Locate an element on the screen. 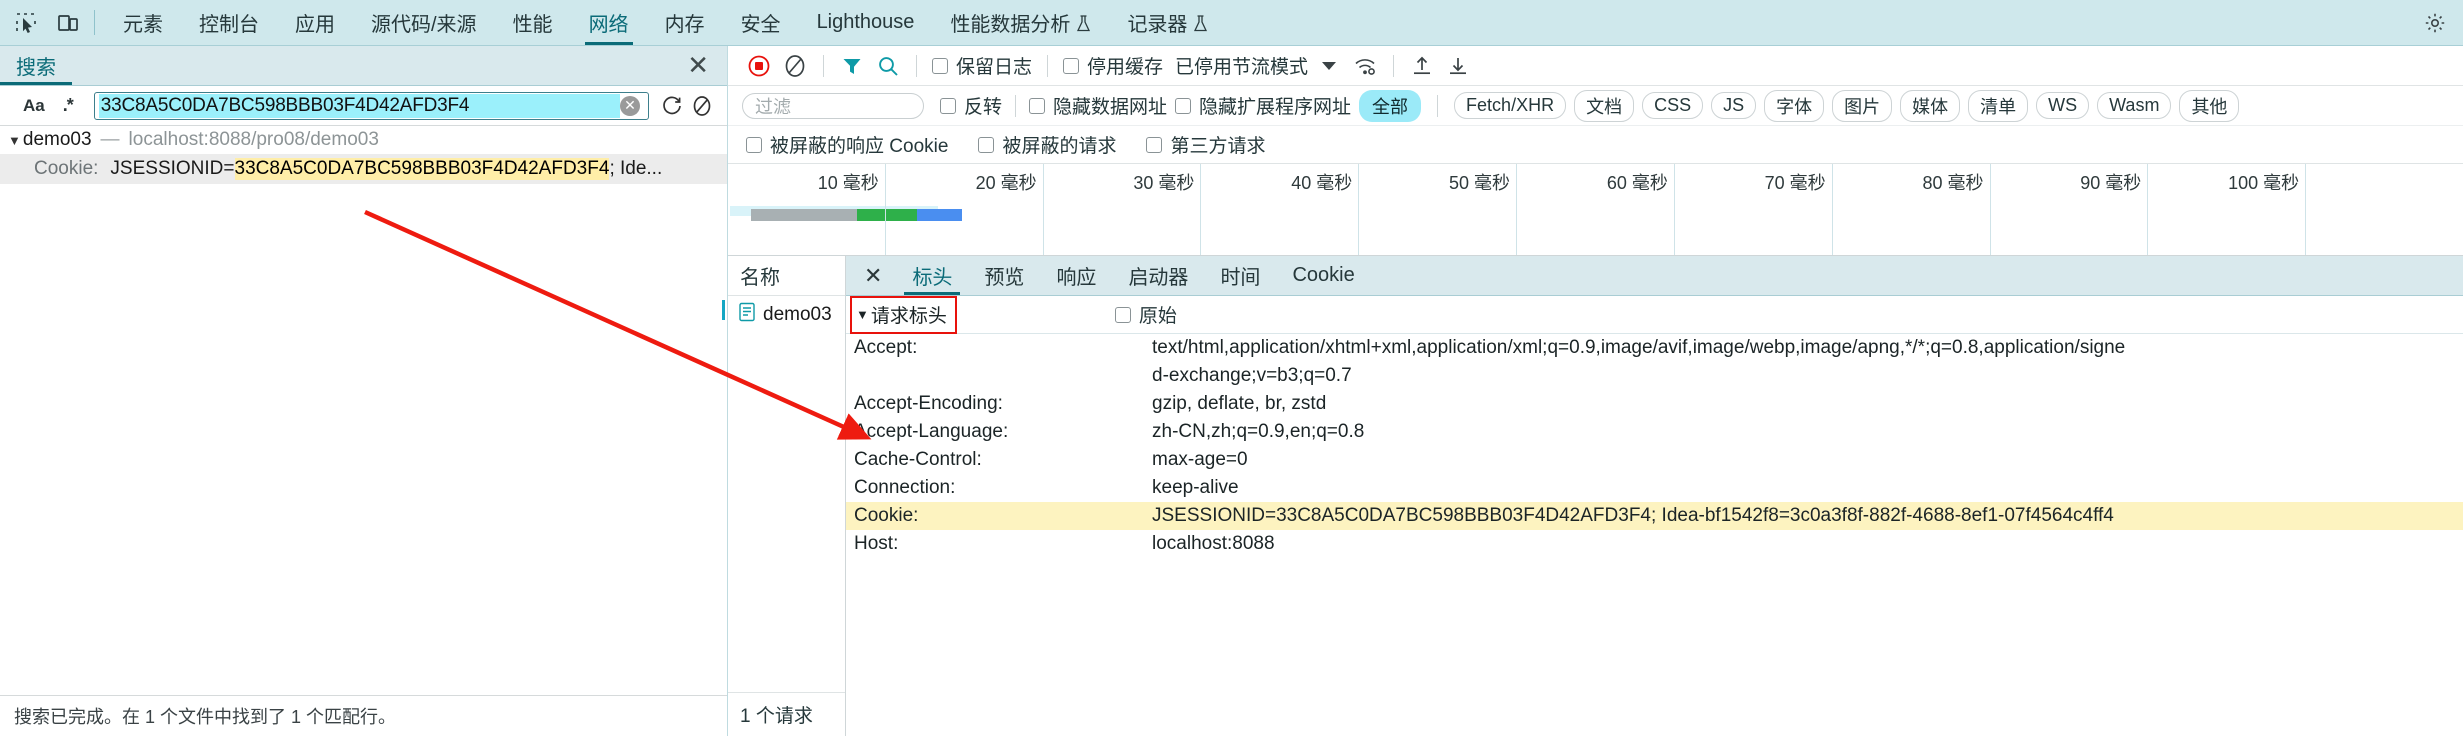 The width and height of the screenshot is (2463, 736). request-count-label: 1 个请求 is located at coordinates (786, 714).